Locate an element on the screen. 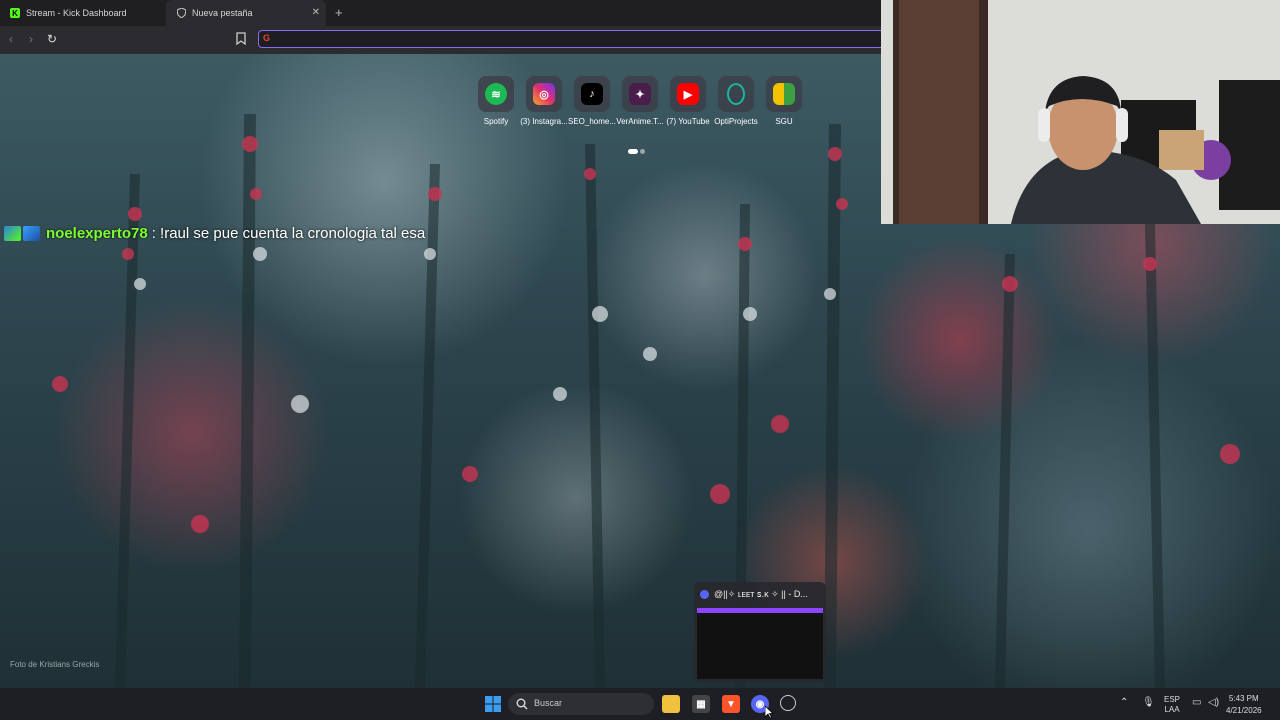  browser-toolbar: ‹ › ↻ G is located at coordinates (449, 40).